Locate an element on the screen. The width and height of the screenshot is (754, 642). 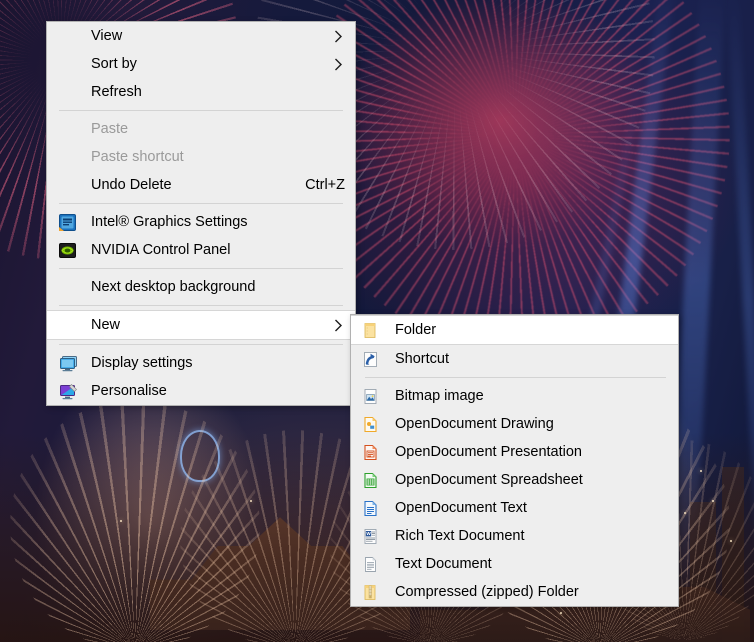
submenu-item-label: OpenDocument Spreadsheet is located at coordinates (489, 479).